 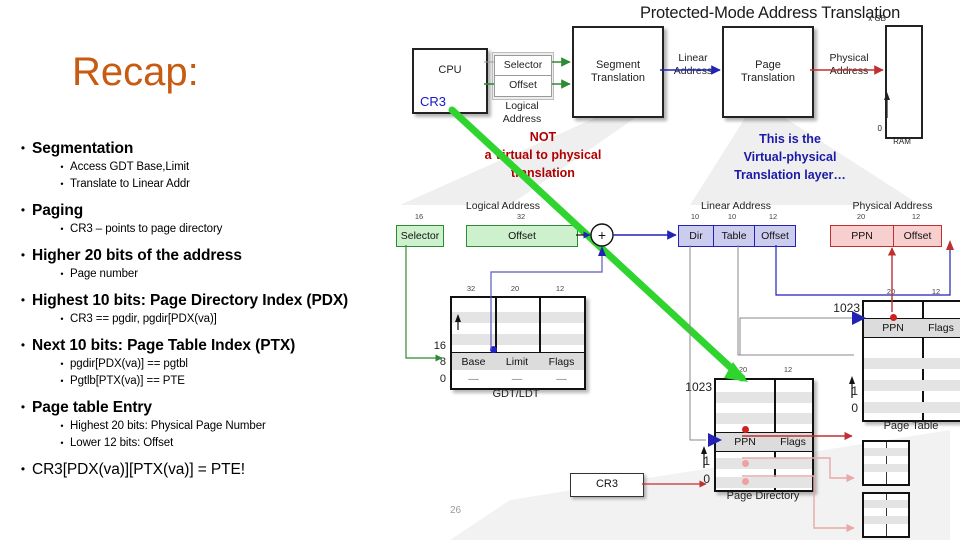 What do you see at coordinates (127, 381) in the screenshot?
I see `bullet-text: Pgtlb[PTX(va)] == PTE` at bounding box center [127, 381].